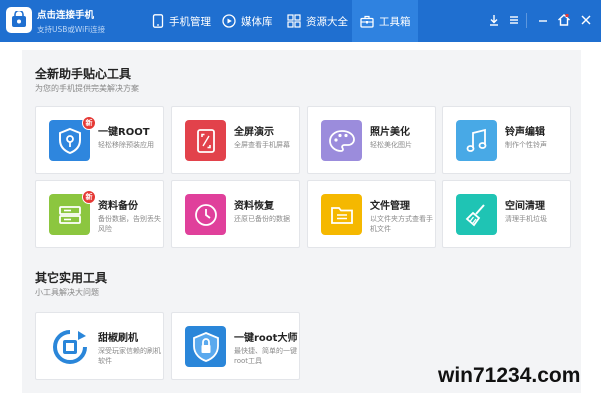  I want to click on tool-desc: 最快捷、简单的一键root工具, so click(265, 356).